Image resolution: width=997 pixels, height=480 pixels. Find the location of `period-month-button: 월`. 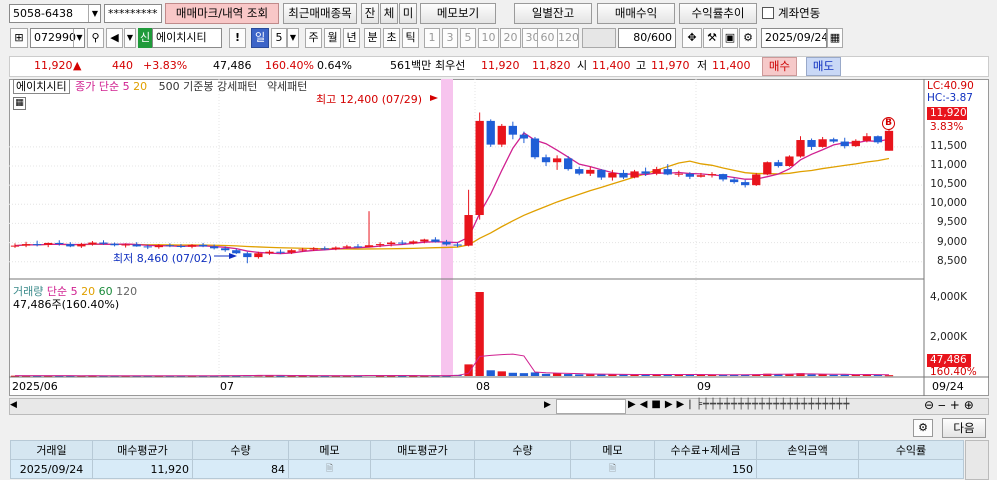

period-month-button: 월 is located at coordinates (332, 38).